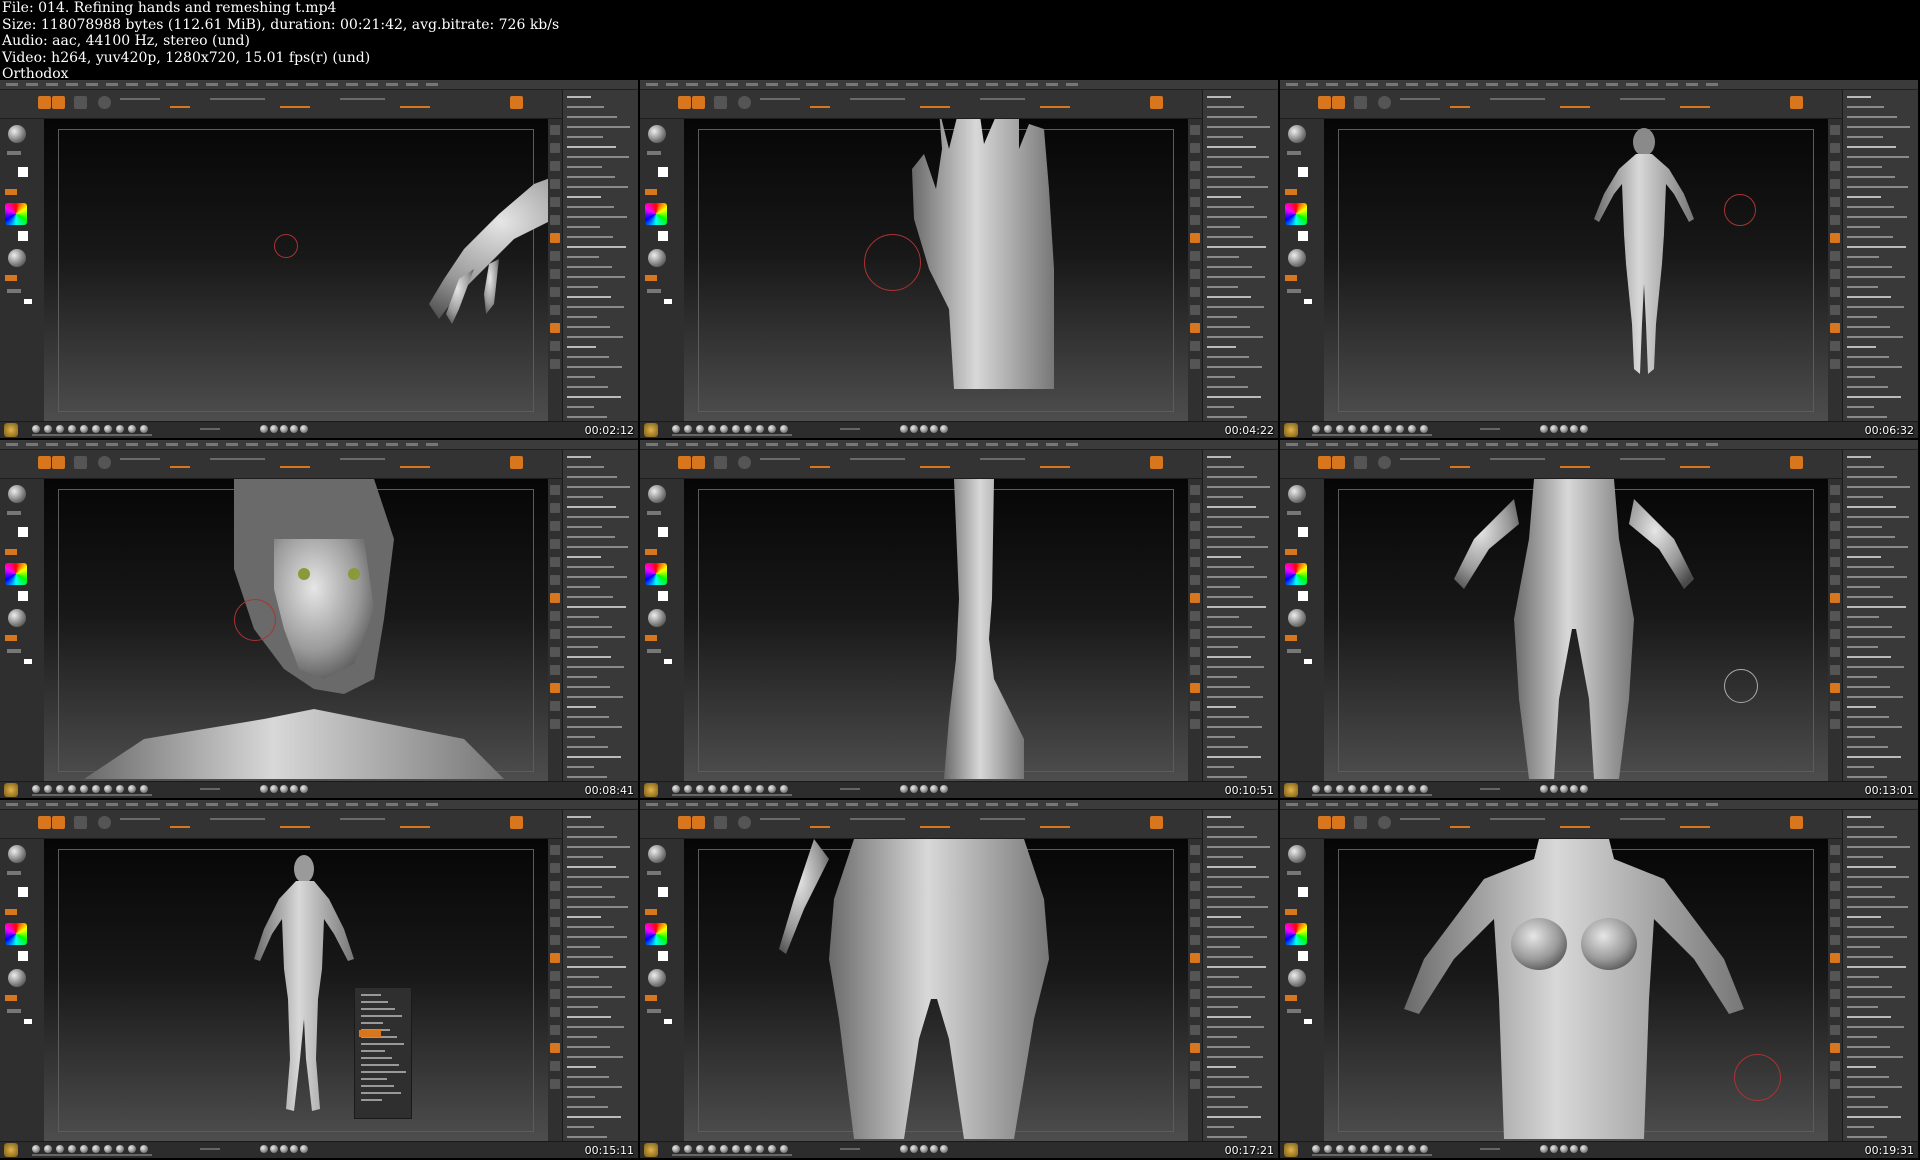 The height and width of the screenshot is (1160, 1920). Describe the element at coordinates (14, 873) in the screenshot. I see `stroke-option` at that location.